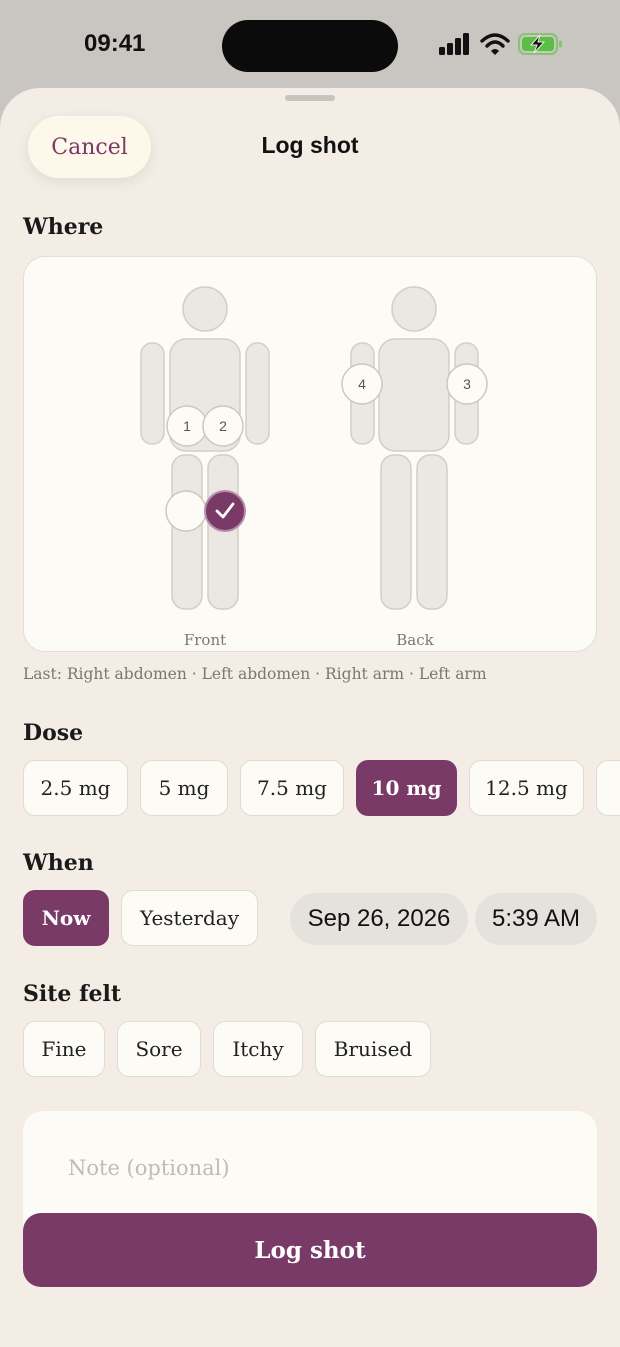  I want to click on status-icons, so click(501, 46).